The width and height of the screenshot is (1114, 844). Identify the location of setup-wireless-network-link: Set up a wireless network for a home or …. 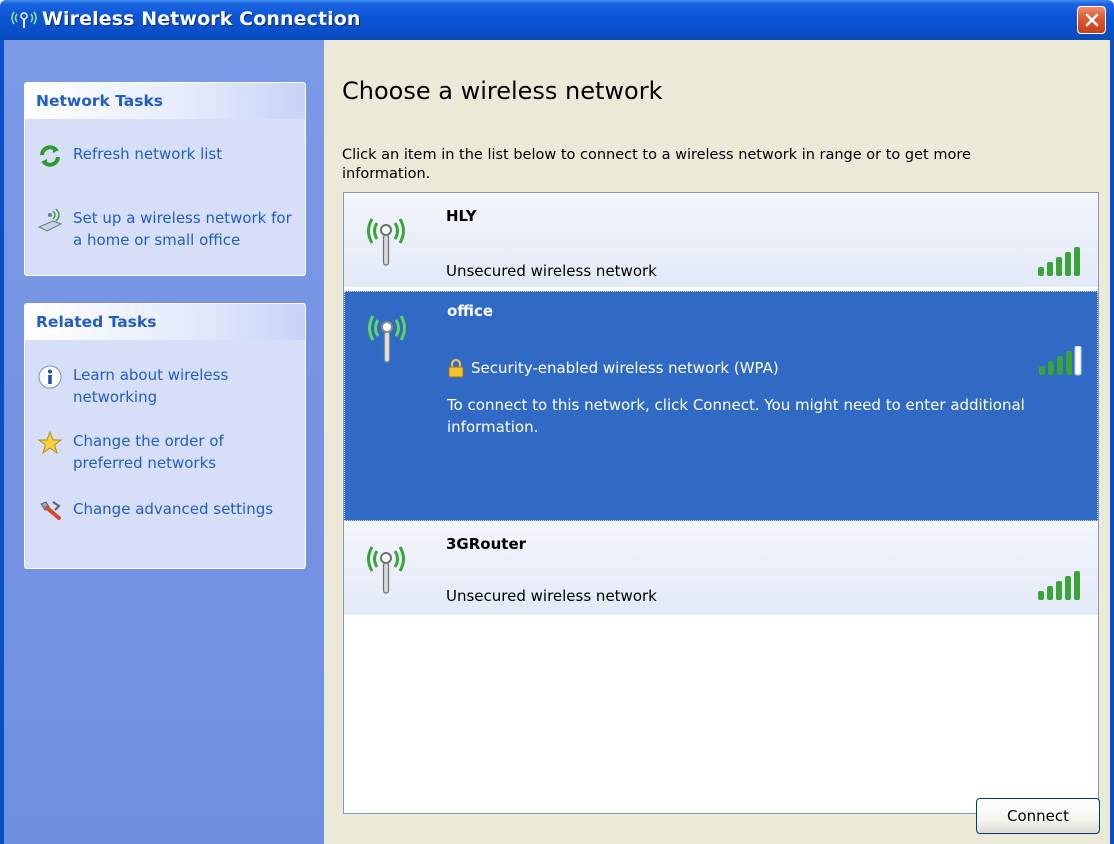
(166, 229).